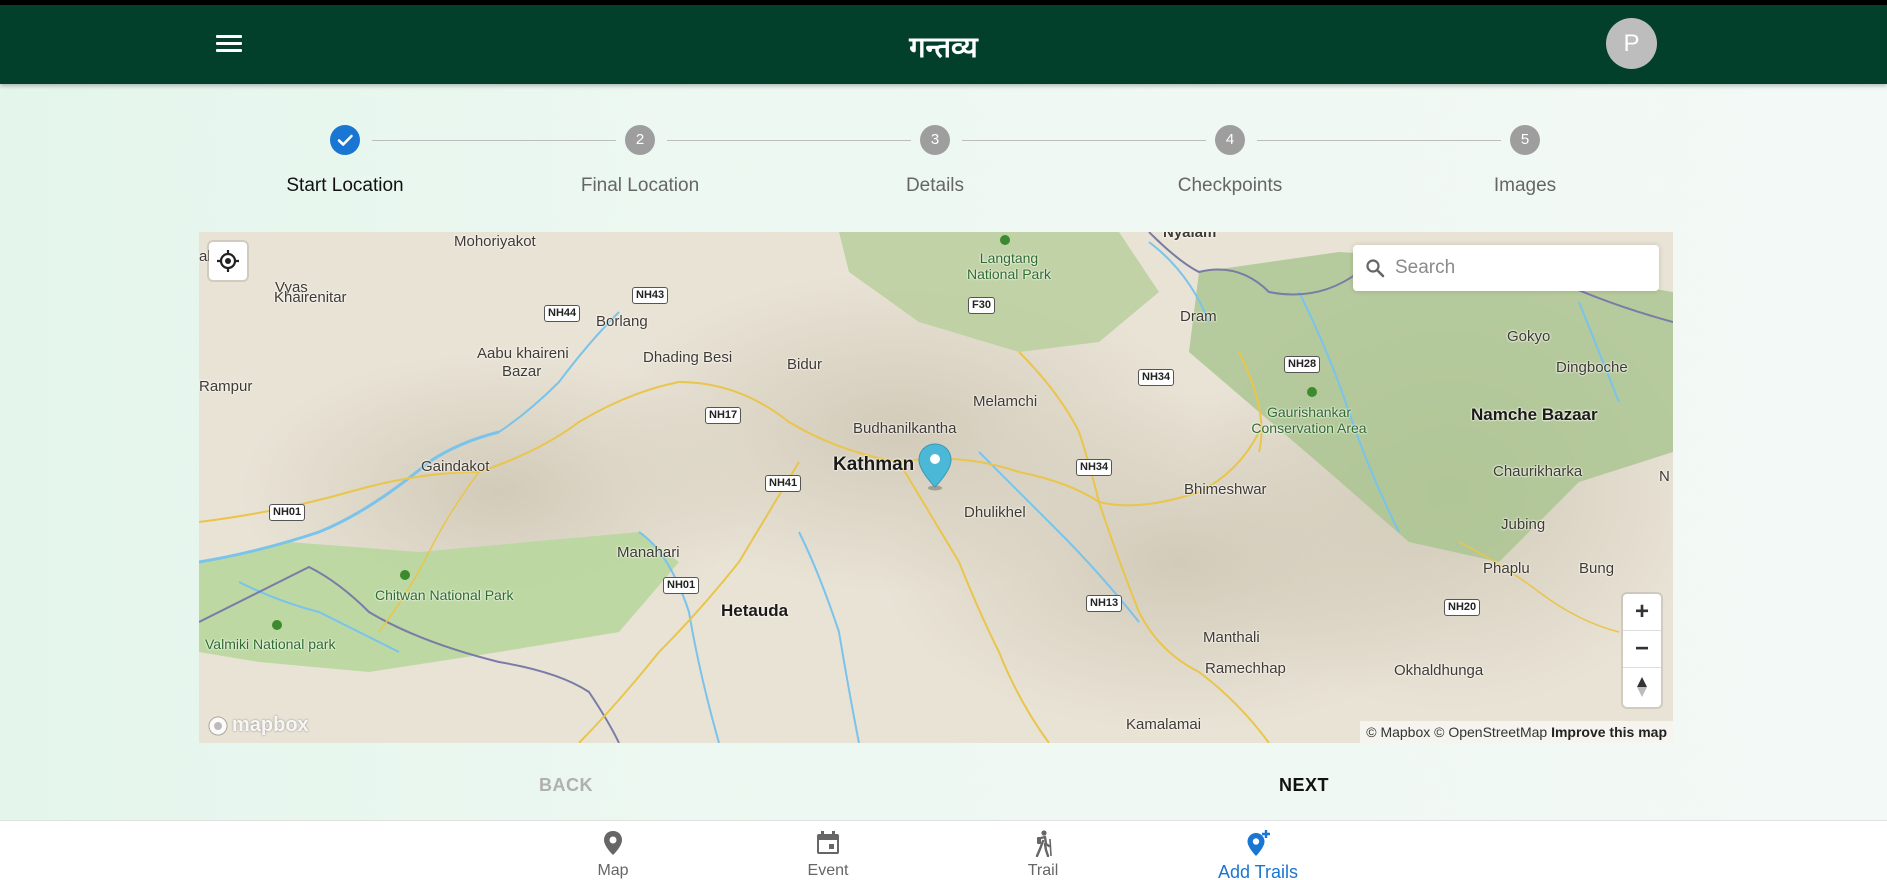 This screenshot has height=880, width=1887. Describe the element at coordinates (455, 466) in the screenshot. I see `map-place-label: Gaindakot` at that location.